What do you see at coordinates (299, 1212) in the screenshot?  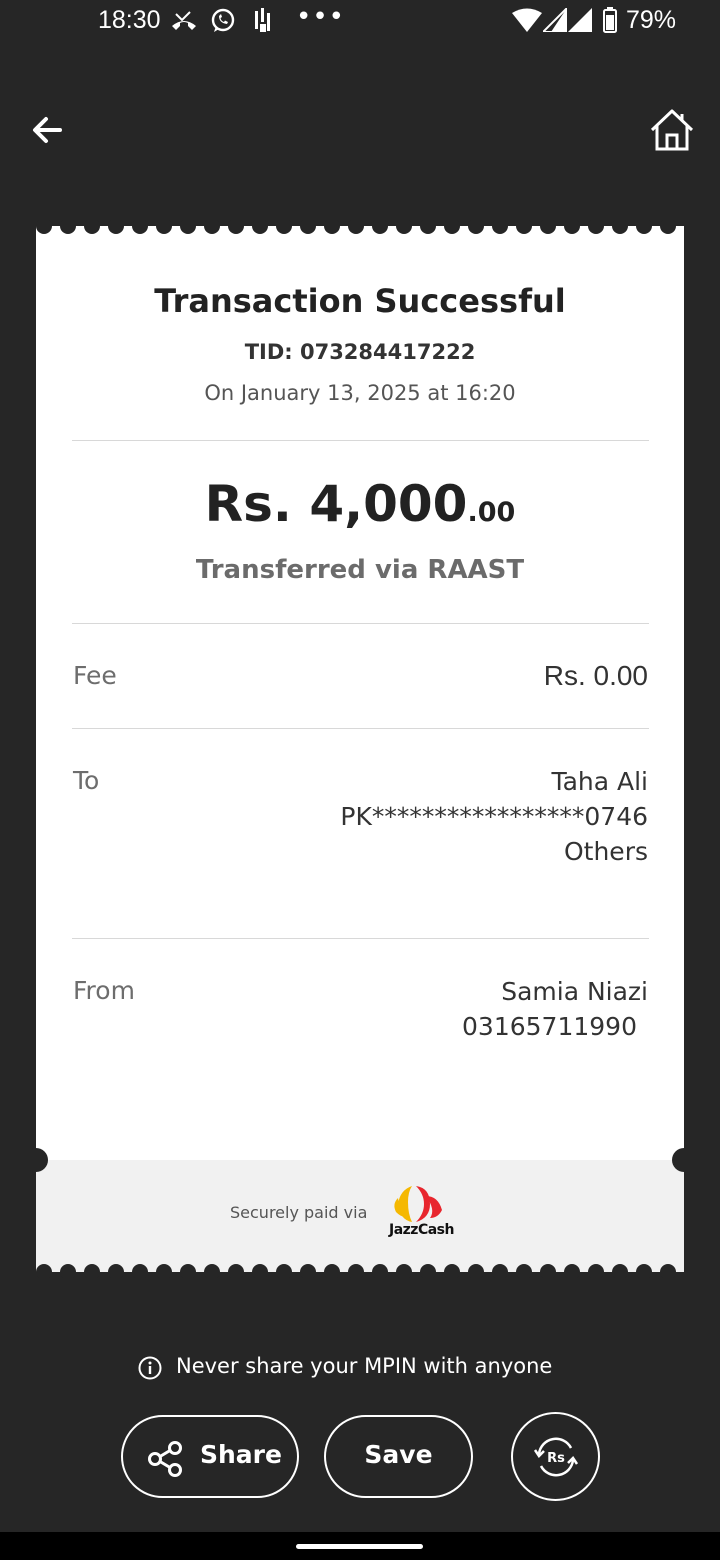 I see `secure-payment-text: Securely paid via` at bounding box center [299, 1212].